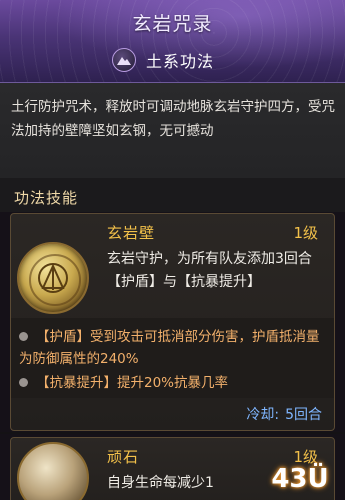 This screenshot has height=500, width=345. What do you see at coordinates (172, 433) in the screenshot?
I see `divider` at bounding box center [172, 433].